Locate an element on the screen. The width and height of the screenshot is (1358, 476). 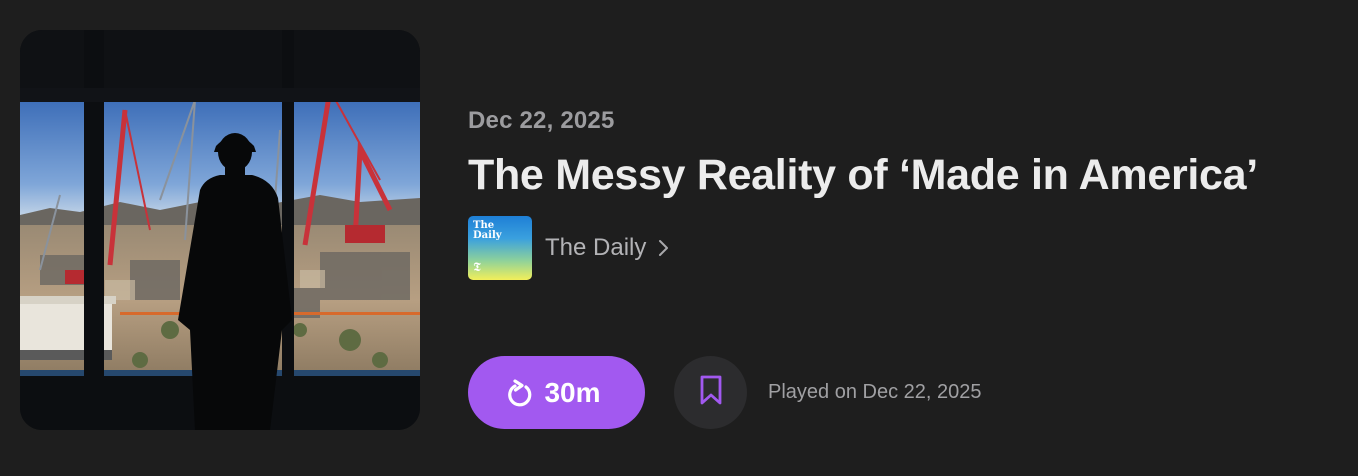
show-name: The Daily is located at coordinates (596, 247).